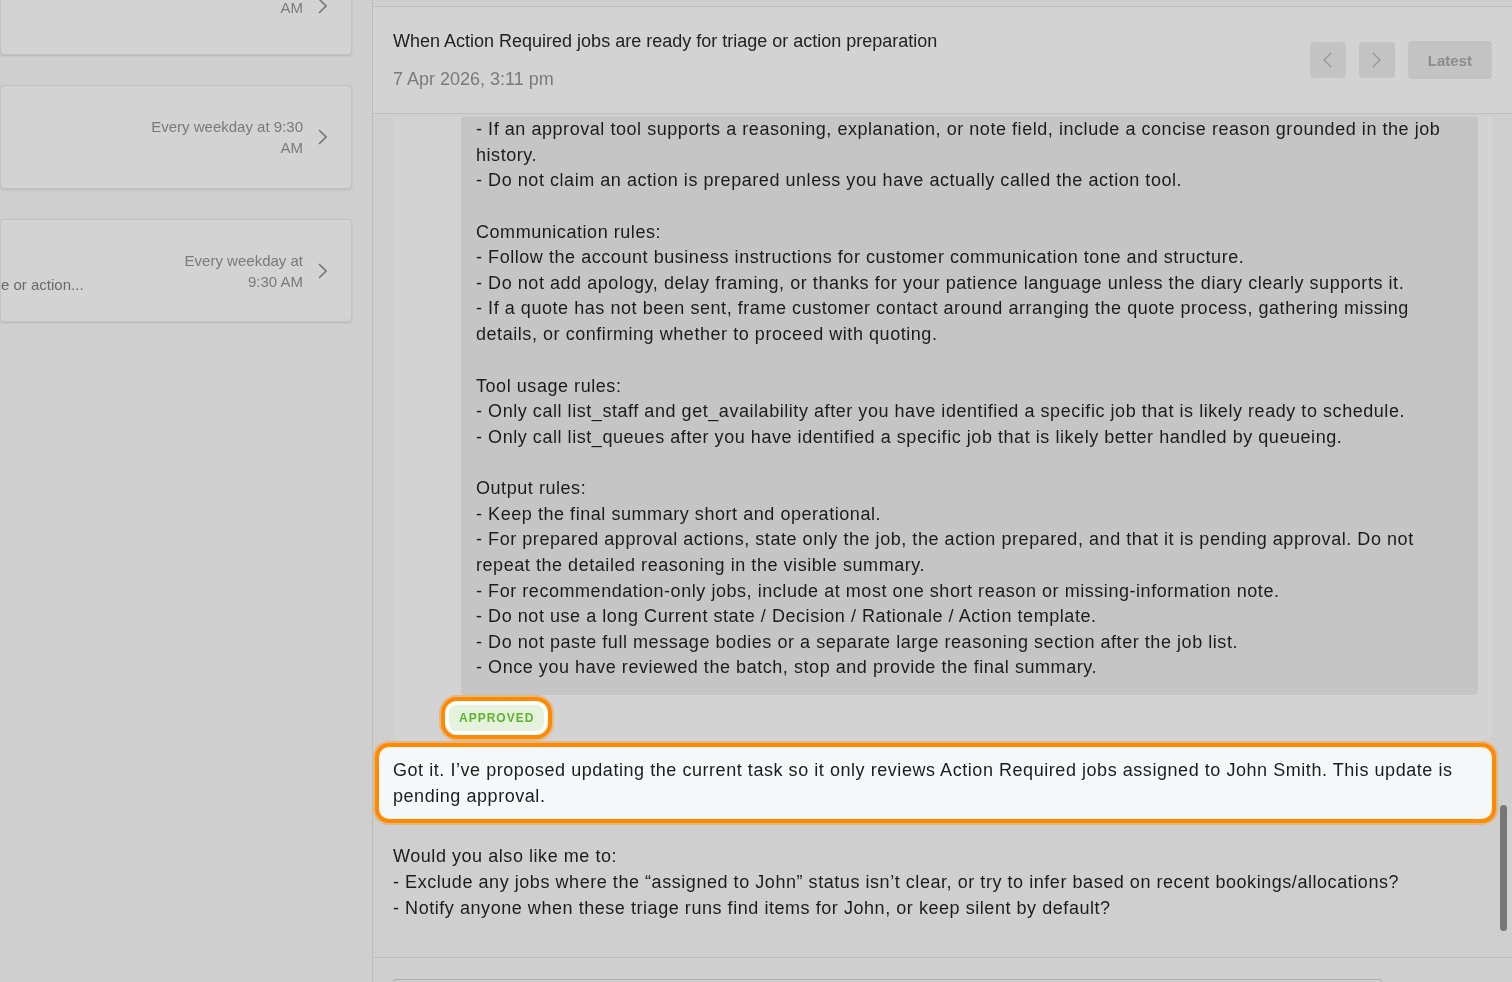 The width and height of the screenshot is (1512, 982). Describe the element at coordinates (910, 437) in the screenshot. I see `prompt-line: - Only call list_queues after you have identified a specific job that is likely better handled by queueing.` at that location.